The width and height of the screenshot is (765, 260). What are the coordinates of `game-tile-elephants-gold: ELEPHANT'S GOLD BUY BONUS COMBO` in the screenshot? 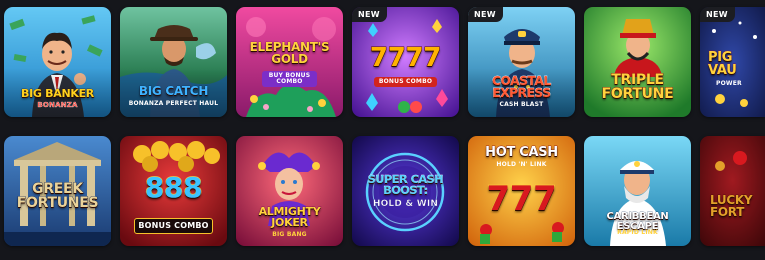 It's located at (289, 62).